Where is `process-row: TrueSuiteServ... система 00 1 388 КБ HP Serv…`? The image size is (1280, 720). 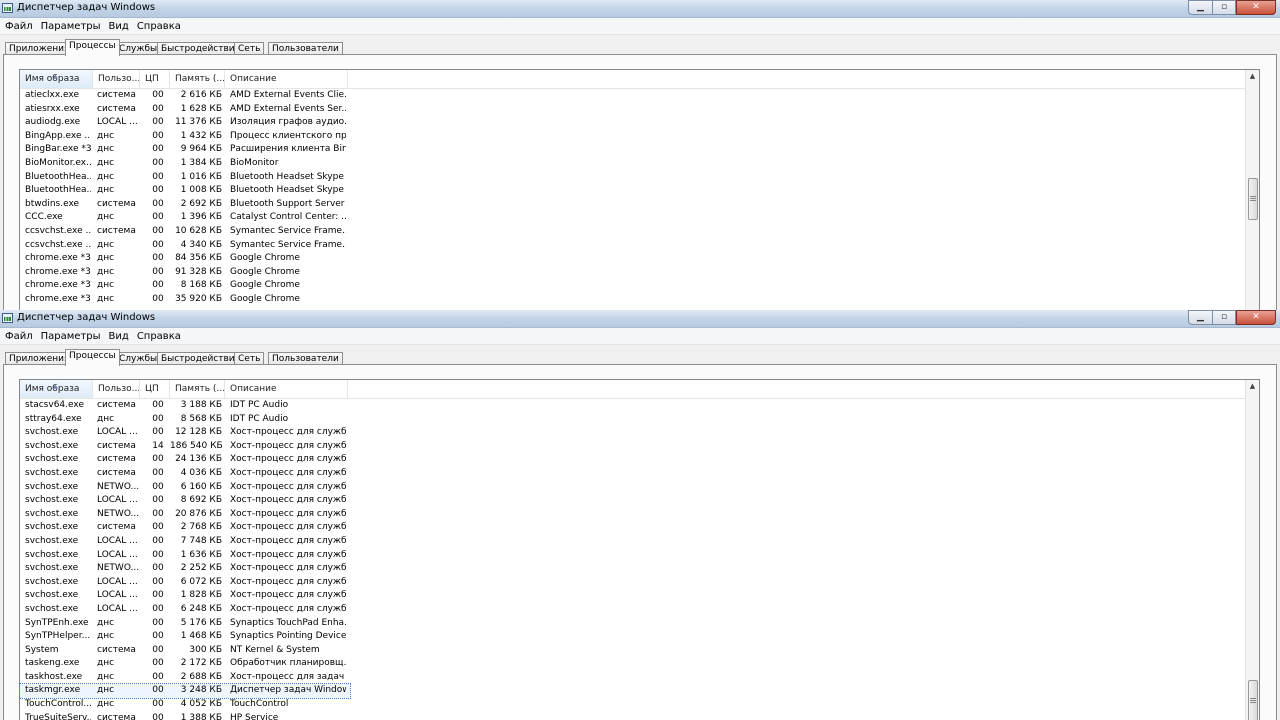 process-row: TrueSuiteServ... система 00 1 388 КБ HP Serv… is located at coordinates (185, 716).